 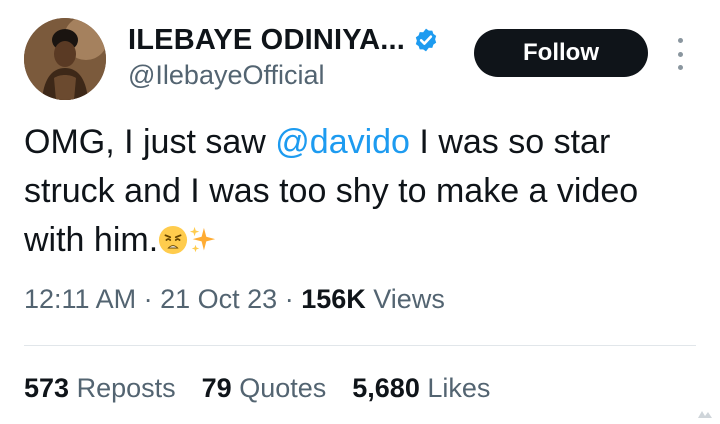 I want to click on avatar-photo, so click(x=65, y=59).